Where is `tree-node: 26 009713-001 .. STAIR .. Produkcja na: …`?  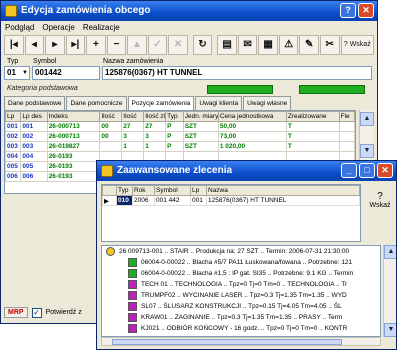 tree-node: 26 009713-001 .. STAIR .. Produkcja na: … is located at coordinates (241, 251).